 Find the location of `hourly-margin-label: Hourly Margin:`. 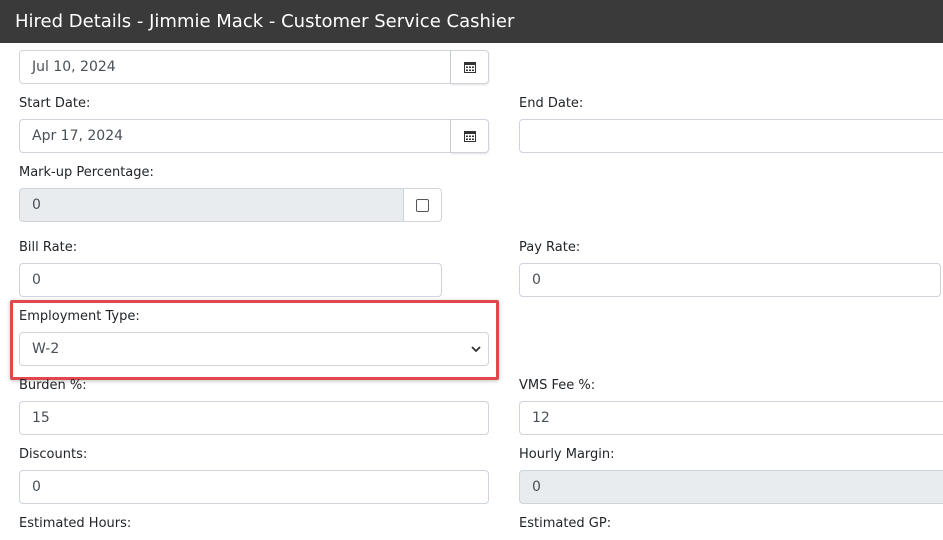

hourly-margin-label: Hourly Margin: is located at coordinates (567, 454).